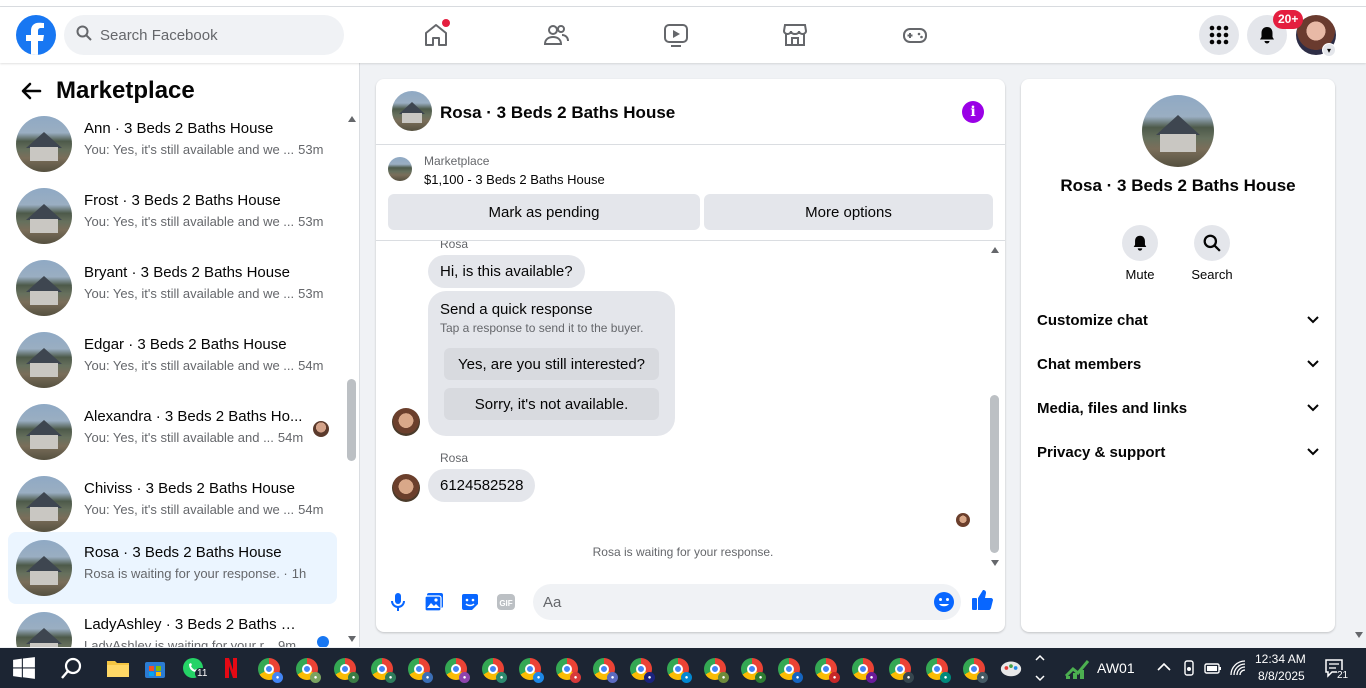 The width and height of the screenshot is (1366, 688). I want to click on customize-chat-section: Customize chat, so click(1178, 320).